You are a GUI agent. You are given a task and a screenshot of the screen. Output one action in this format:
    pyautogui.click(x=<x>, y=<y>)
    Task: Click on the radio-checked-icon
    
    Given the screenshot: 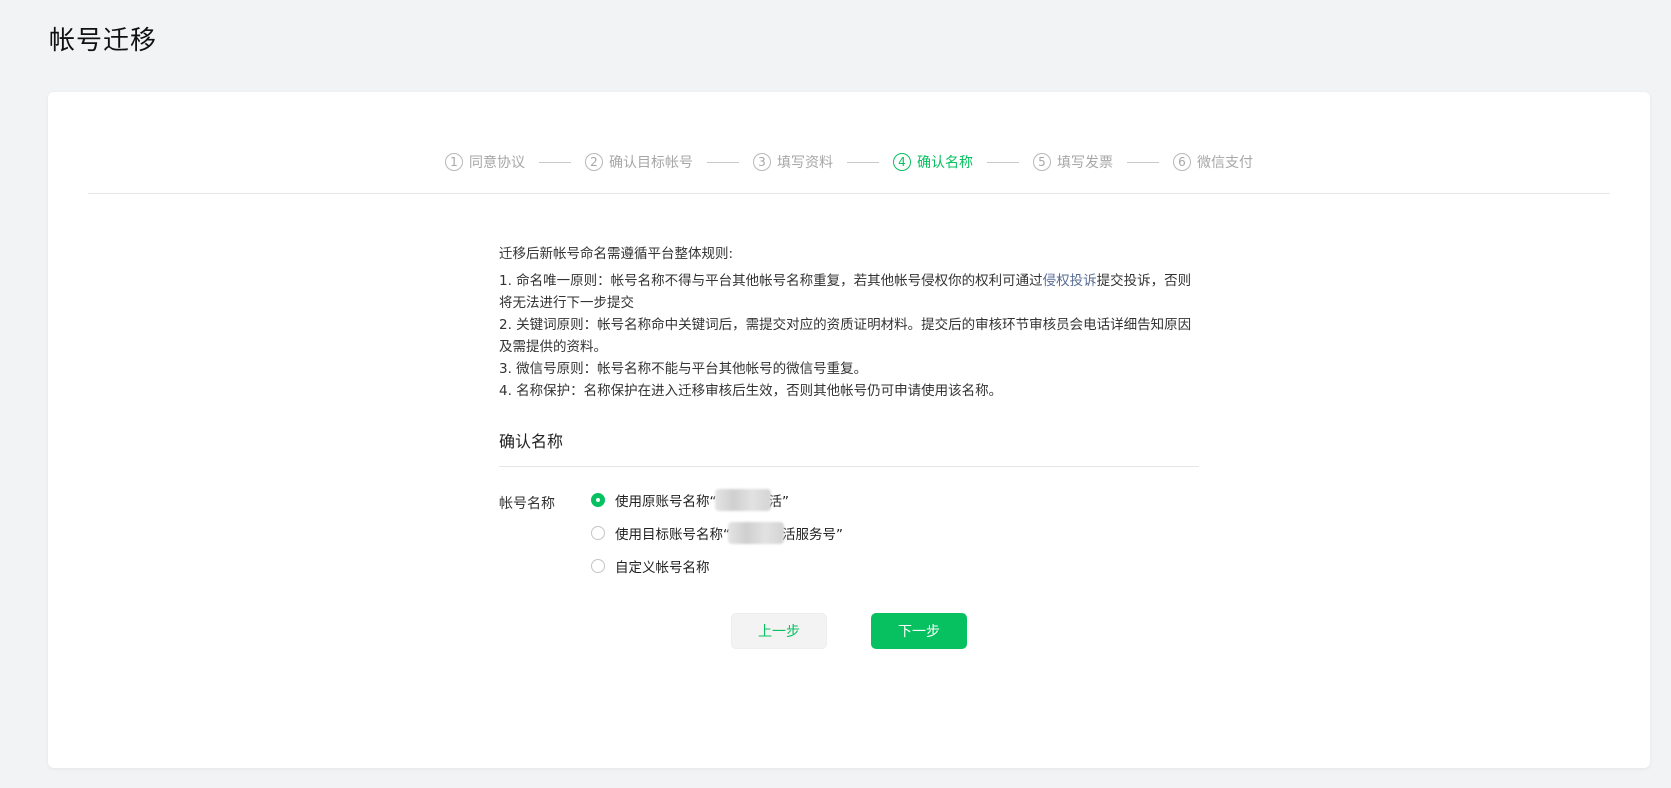 What is the action you would take?
    pyautogui.click(x=598, y=499)
    